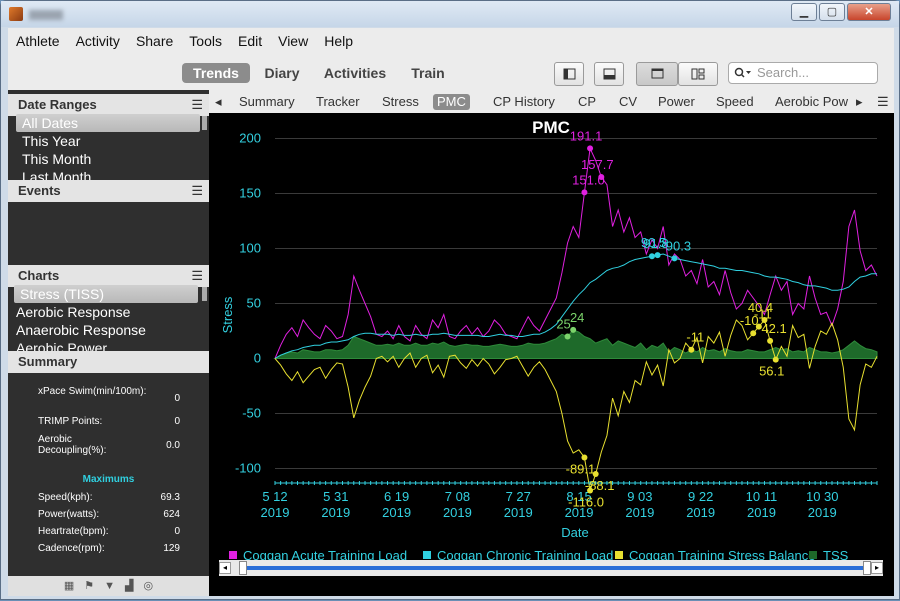 Image resolution: width=900 pixels, height=601 pixels. I want to click on max-value: 69.3, so click(170, 497).